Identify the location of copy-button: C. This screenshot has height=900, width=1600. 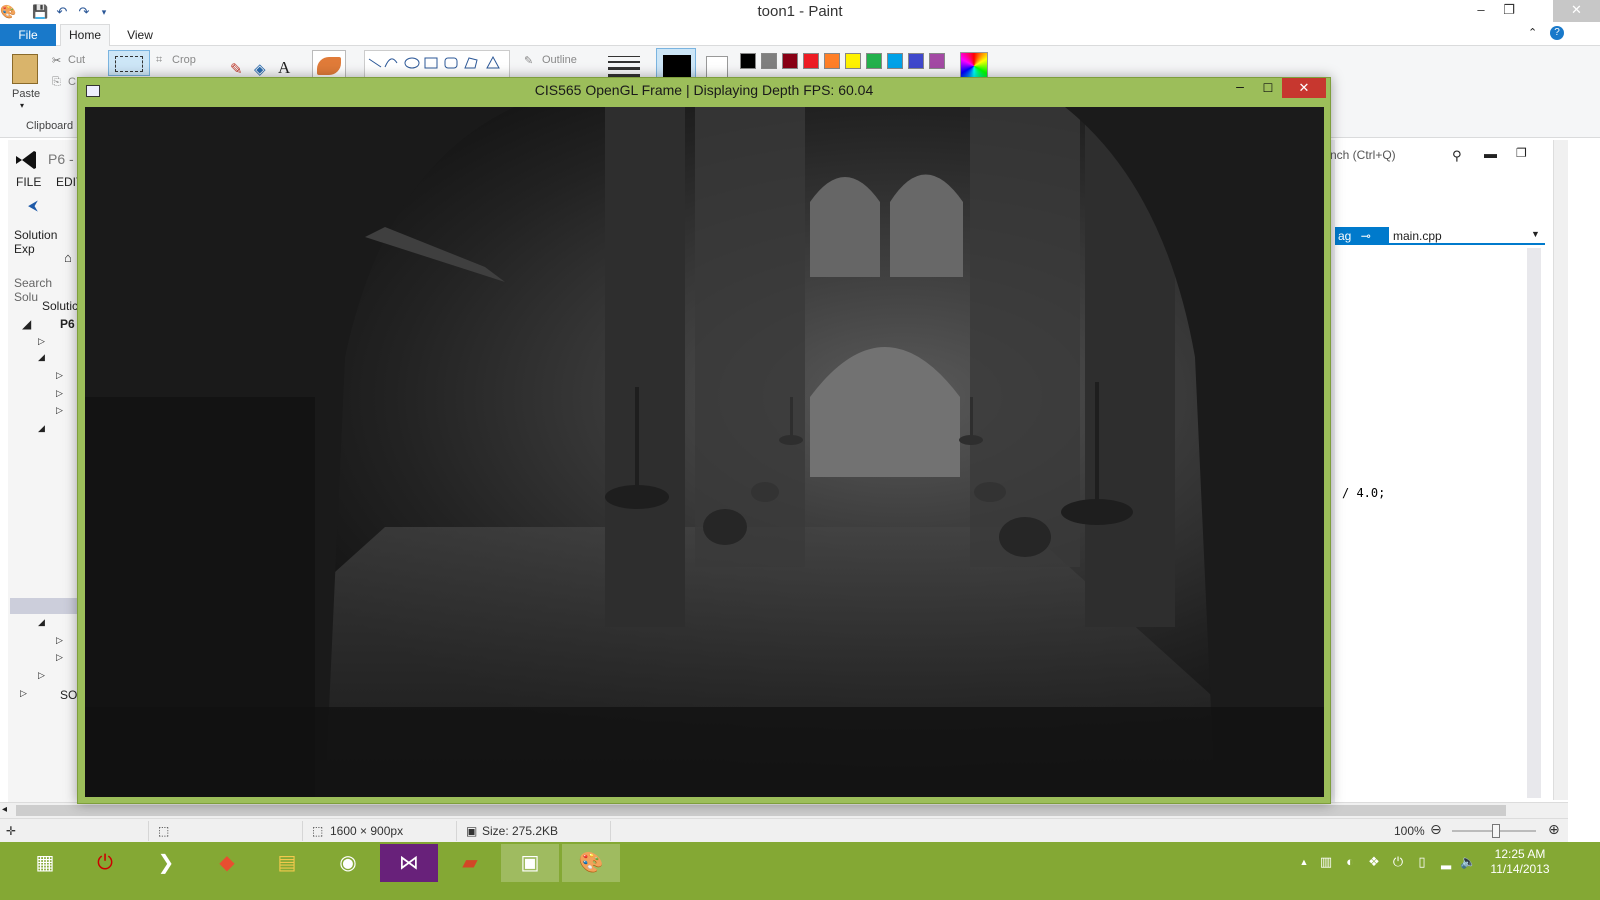
(72, 82).